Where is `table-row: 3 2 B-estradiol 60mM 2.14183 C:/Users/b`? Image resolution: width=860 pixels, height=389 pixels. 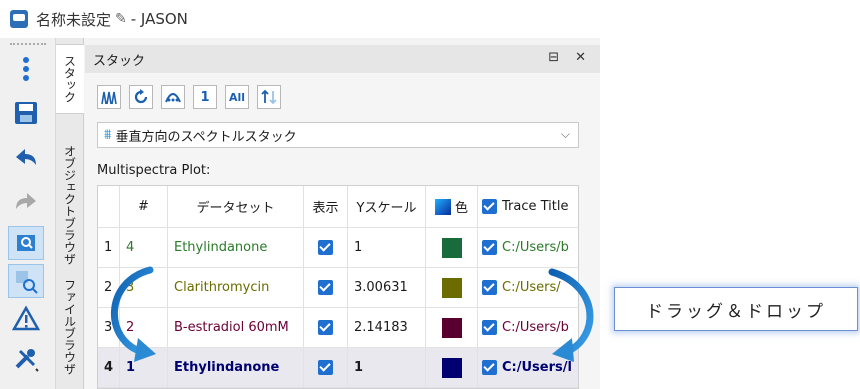
table-row: 3 2 B-estradiol 60mM 2.14183 C:/Users/b is located at coordinates (338, 328).